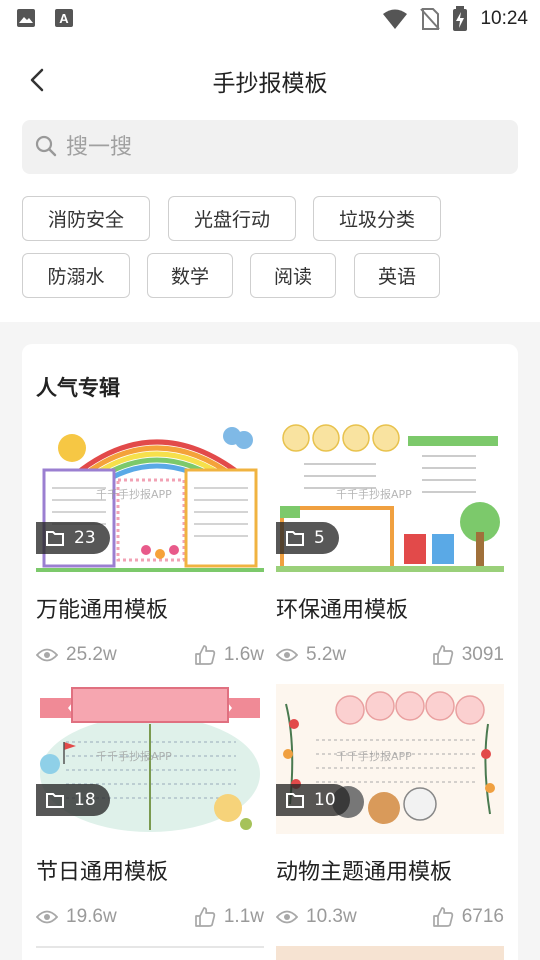 This screenshot has width=540, height=960. Describe the element at coordinates (364, 872) in the screenshot. I see `album-title: 动物主题通用模板` at that location.